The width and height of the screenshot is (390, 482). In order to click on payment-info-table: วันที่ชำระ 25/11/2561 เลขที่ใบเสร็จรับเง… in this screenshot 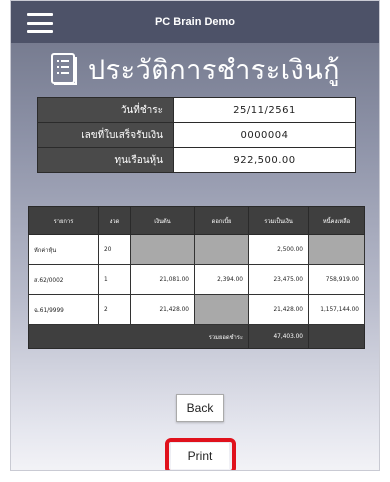, I will do `click(196, 135)`.